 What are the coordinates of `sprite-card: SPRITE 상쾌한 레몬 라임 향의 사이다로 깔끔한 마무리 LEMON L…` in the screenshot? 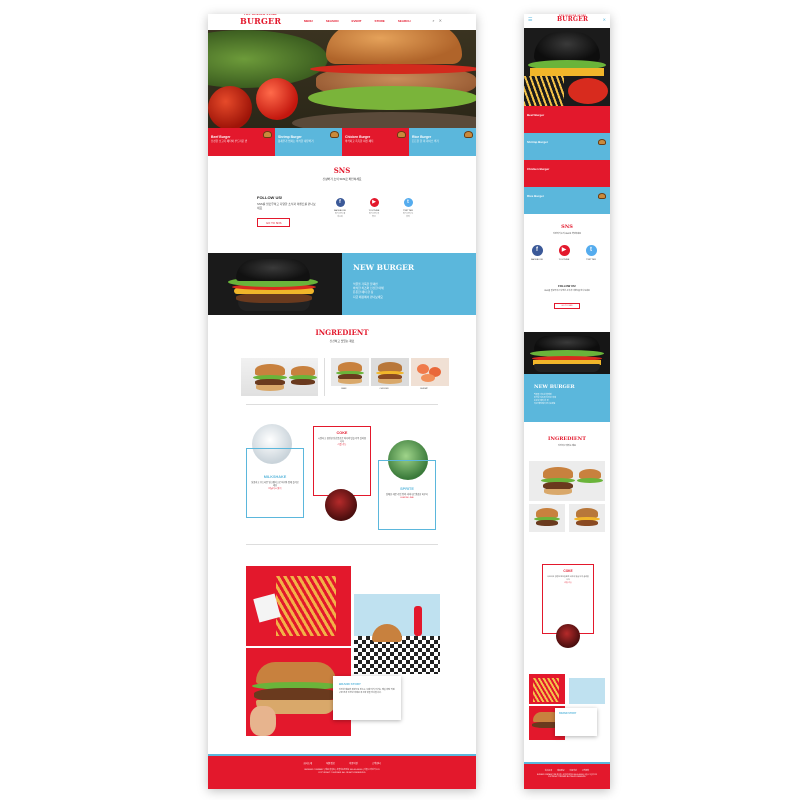 It's located at (407, 495).